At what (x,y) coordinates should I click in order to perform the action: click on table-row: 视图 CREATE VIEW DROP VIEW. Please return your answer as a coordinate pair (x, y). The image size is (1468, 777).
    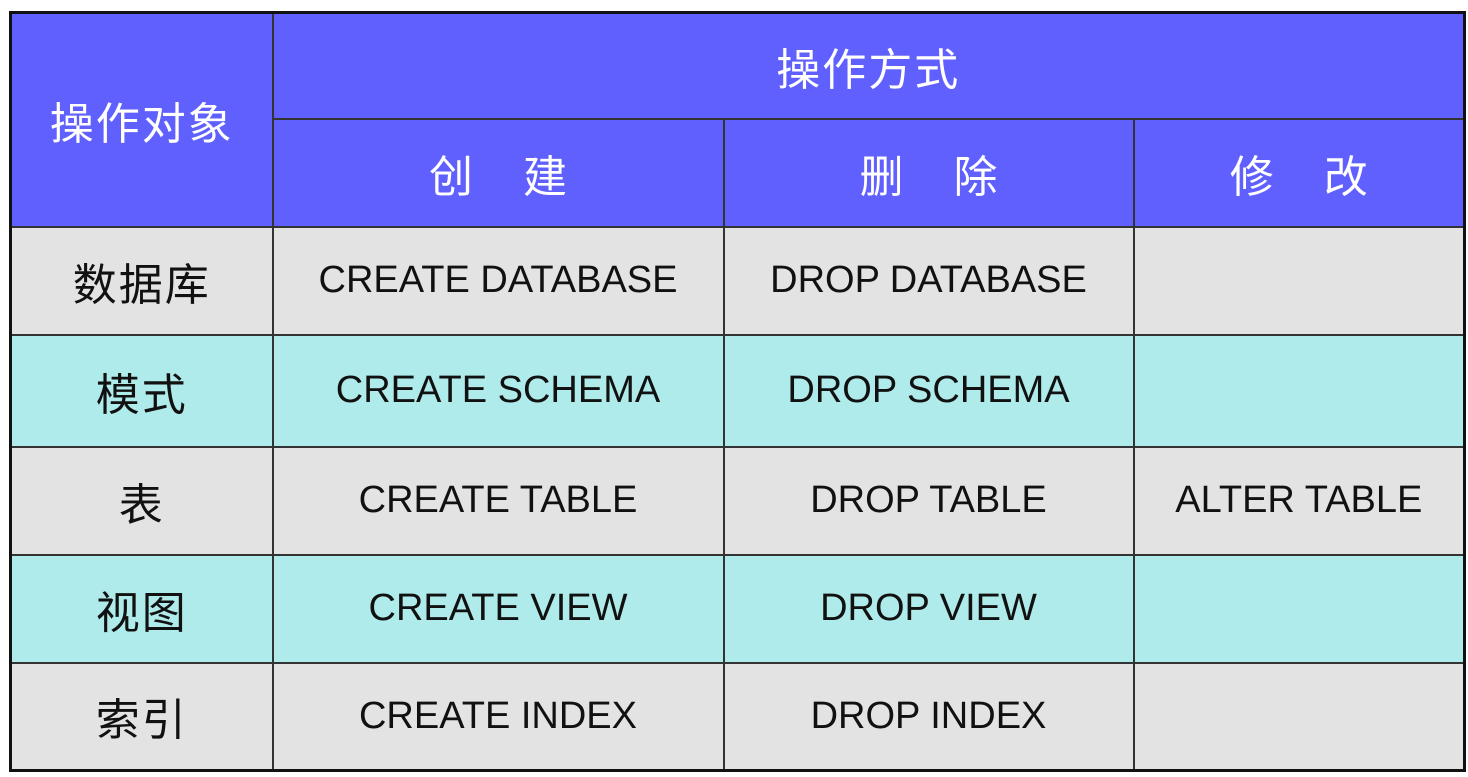
    Looking at the image, I should click on (737, 608).